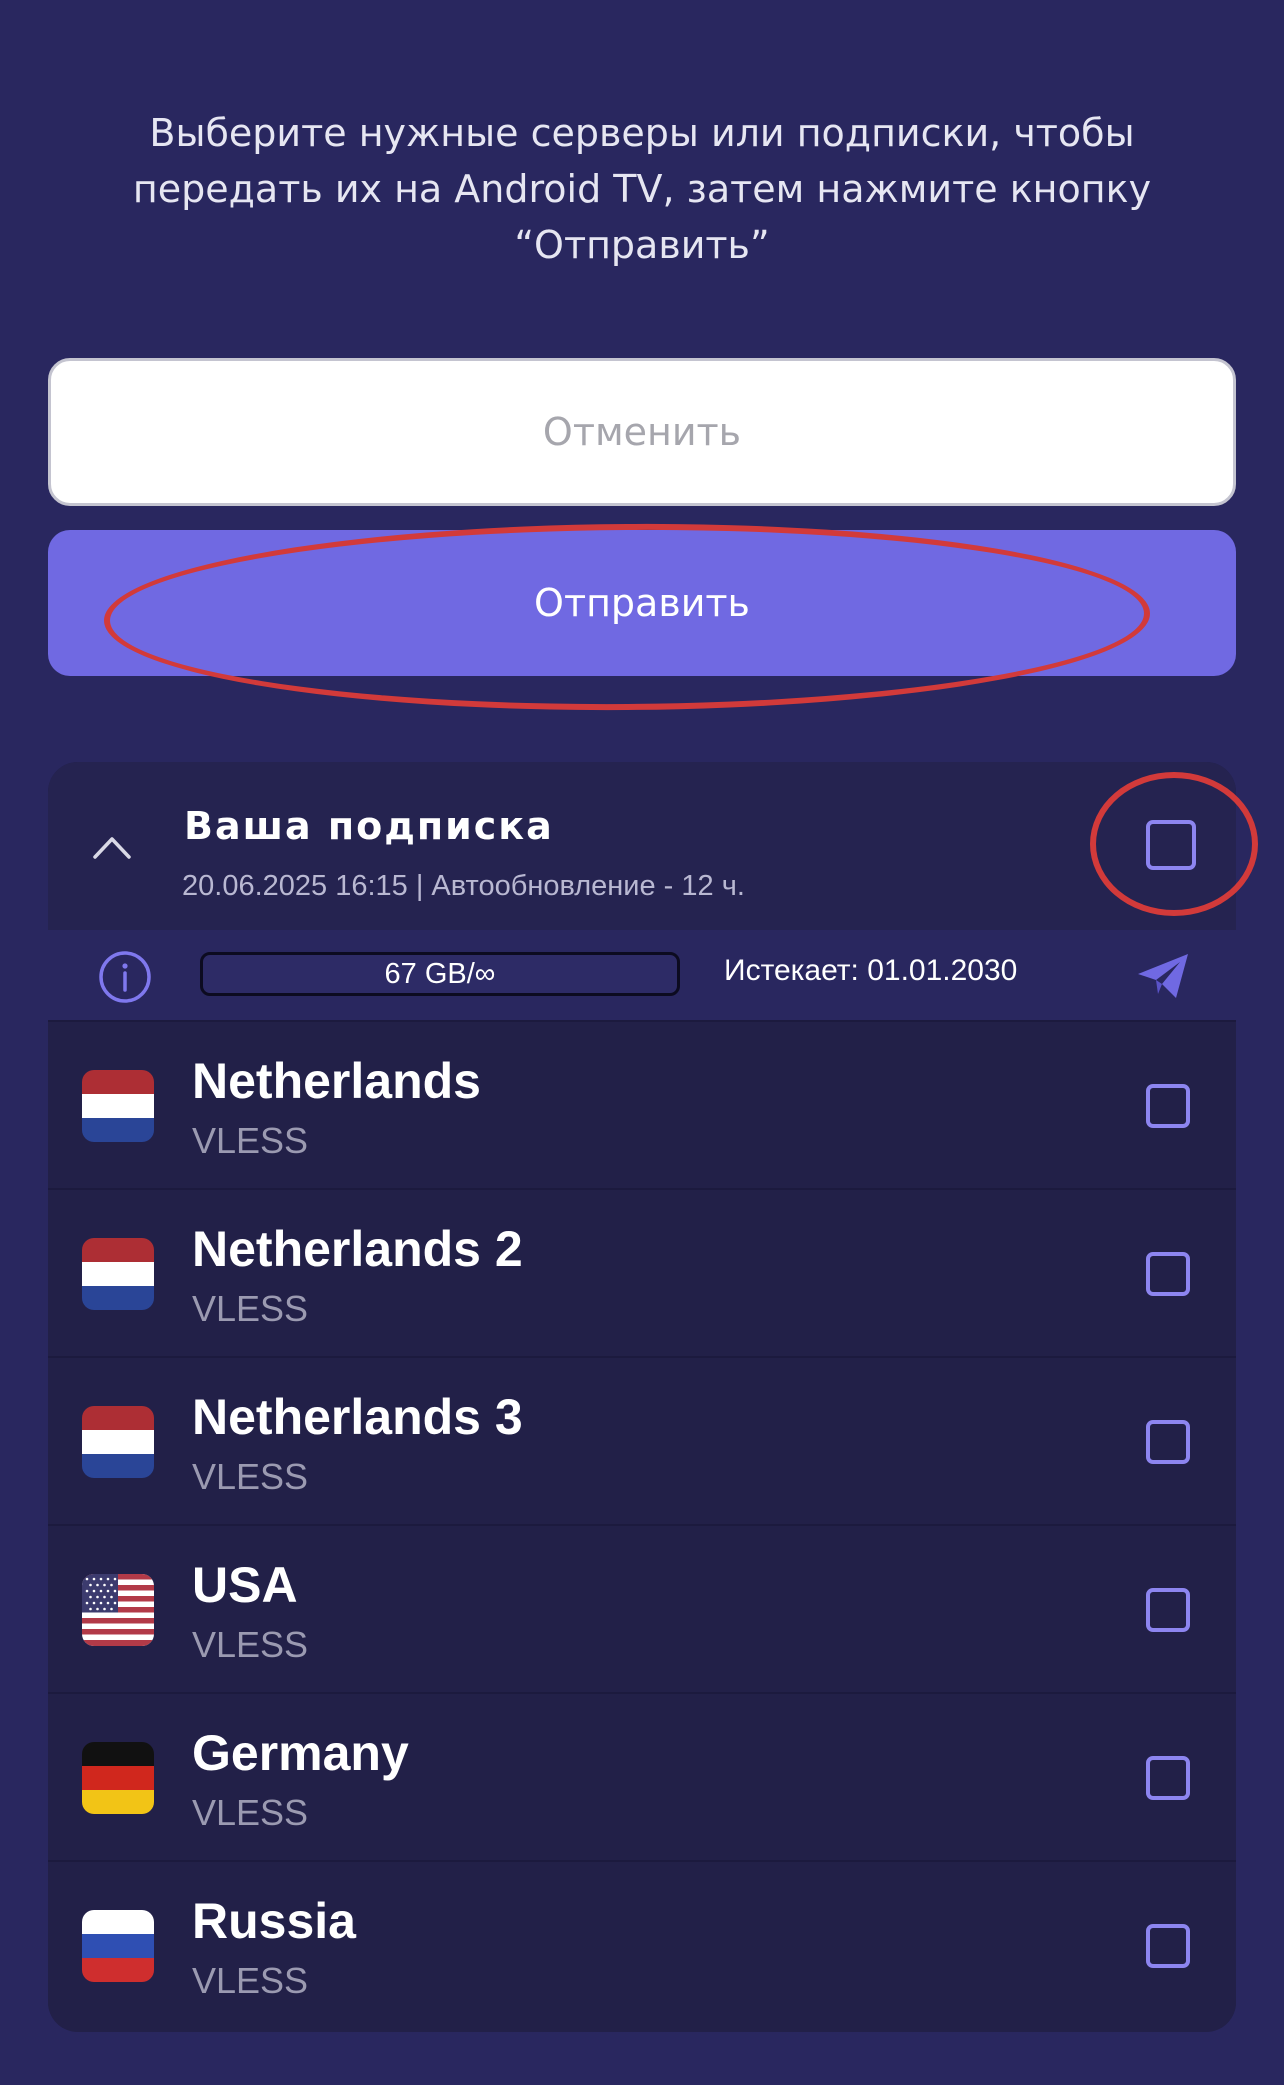 The width and height of the screenshot is (1284, 2085). I want to click on server-row: Netherlands 3 VLESS, so click(642, 1440).